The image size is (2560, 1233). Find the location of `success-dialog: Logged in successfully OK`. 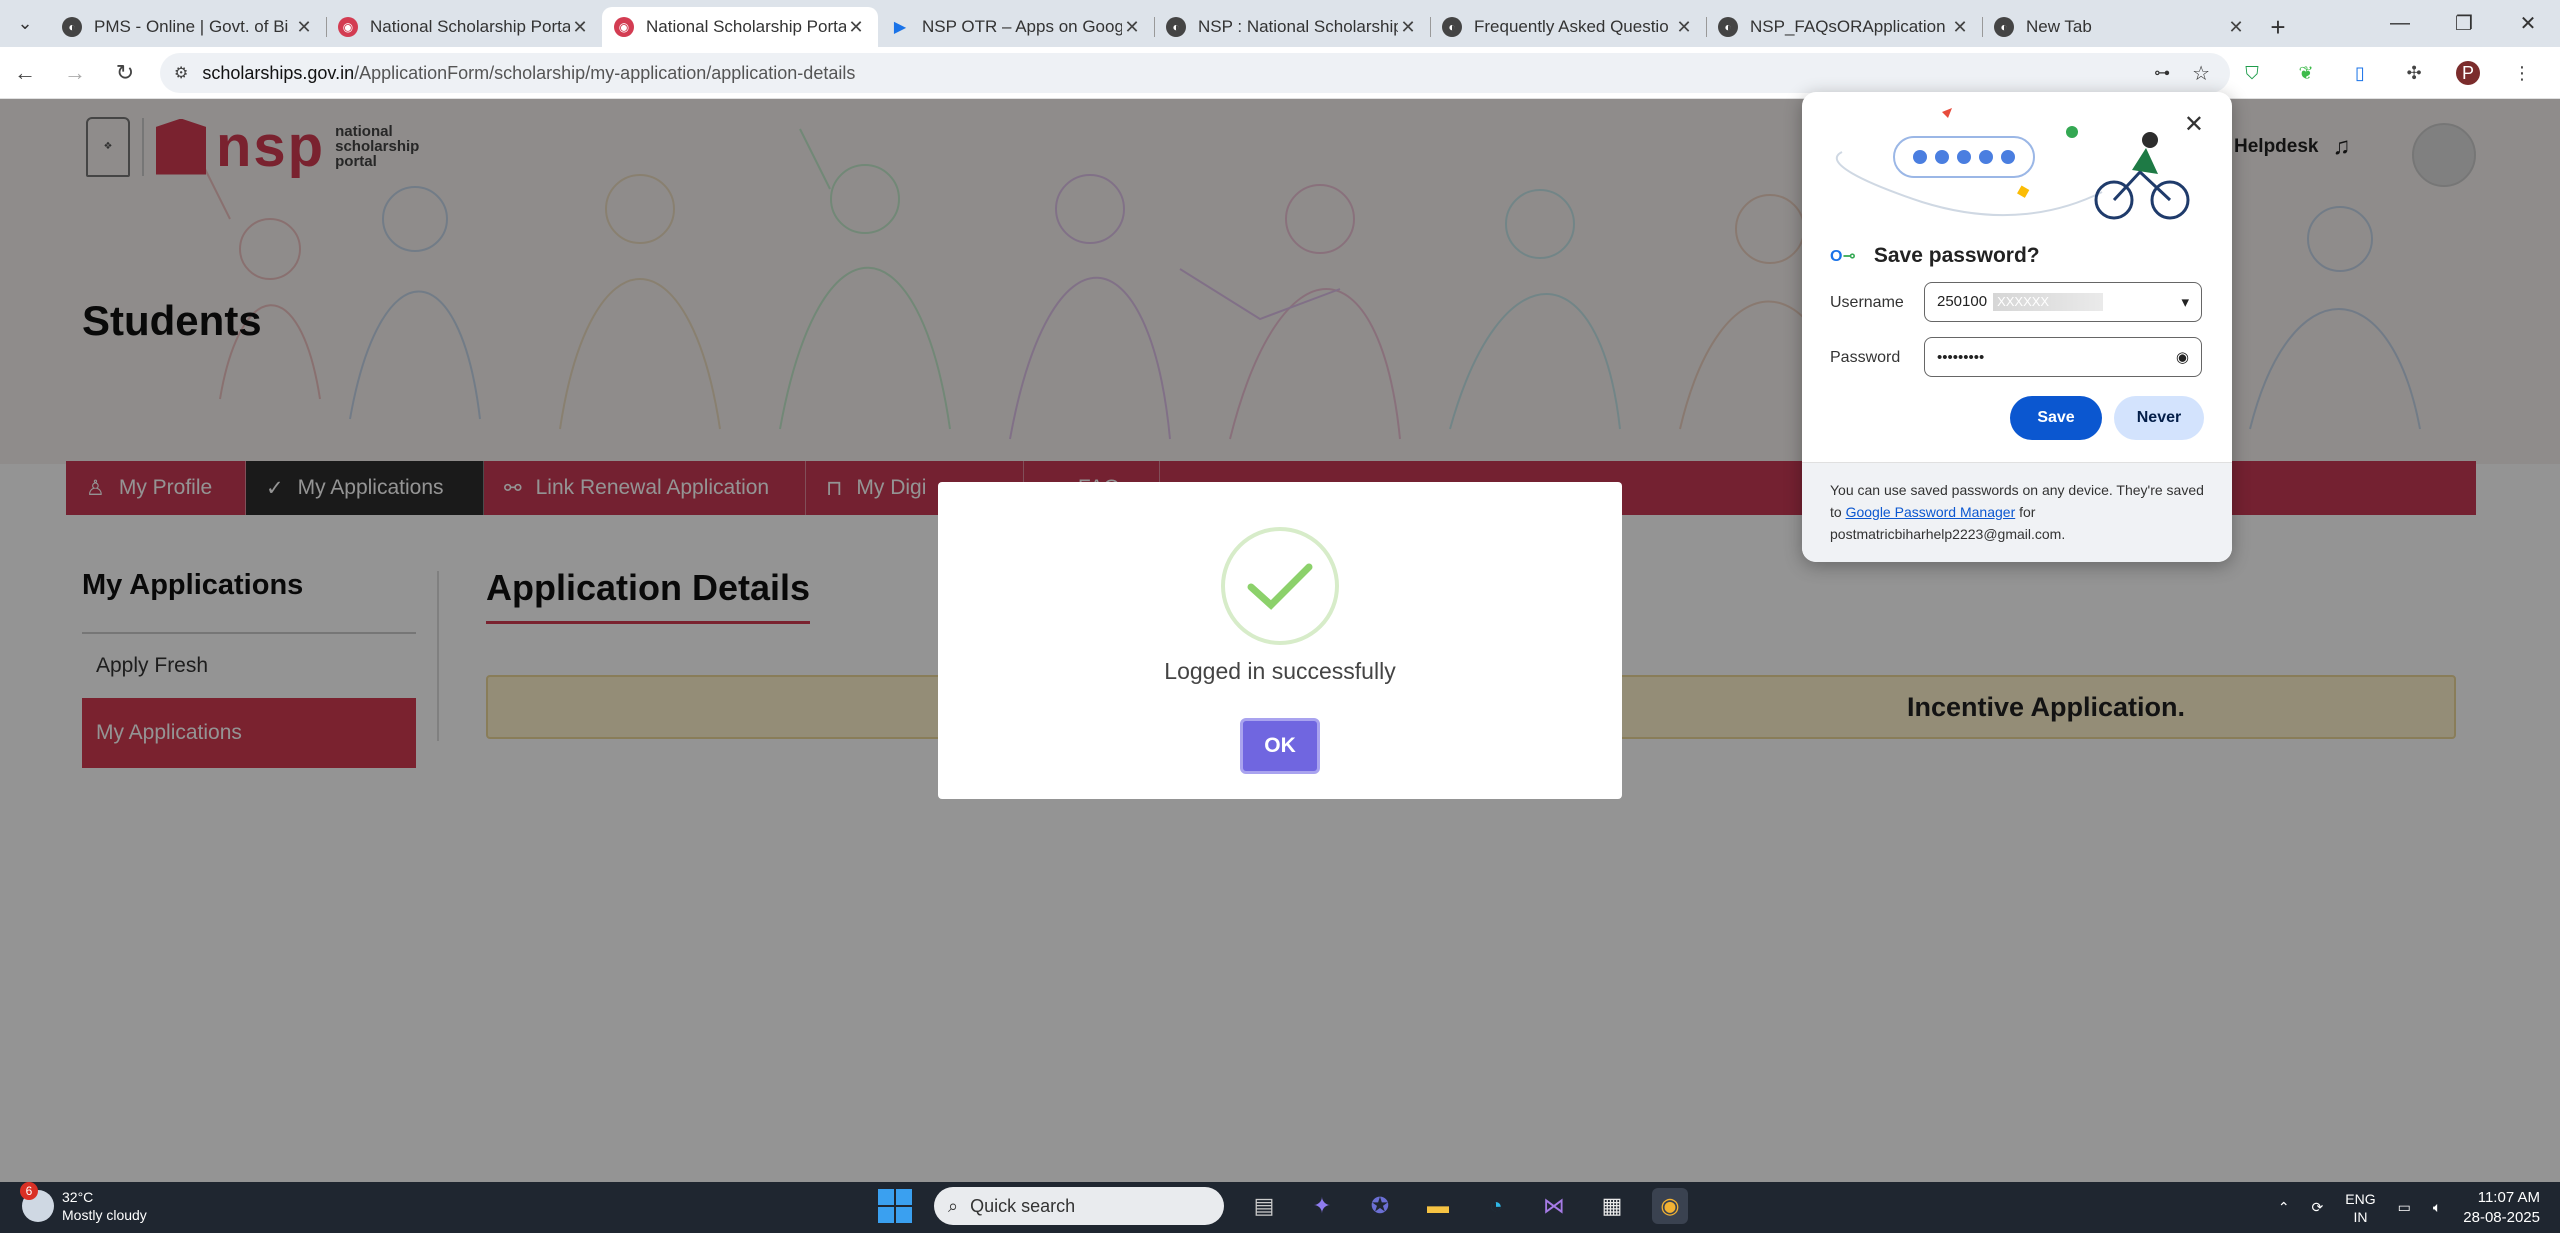

success-dialog: Logged in successfully OK is located at coordinates (1280, 640).